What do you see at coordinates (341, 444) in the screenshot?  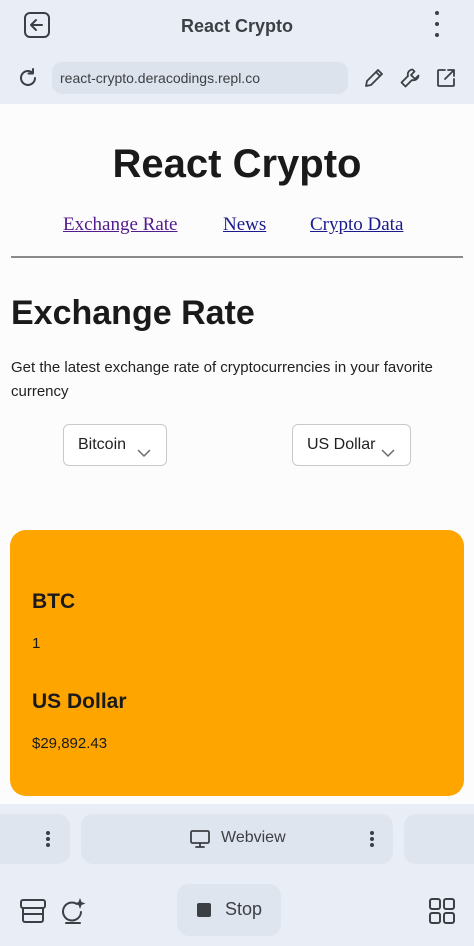 I see `to-currency-value: US Dollar` at bounding box center [341, 444].